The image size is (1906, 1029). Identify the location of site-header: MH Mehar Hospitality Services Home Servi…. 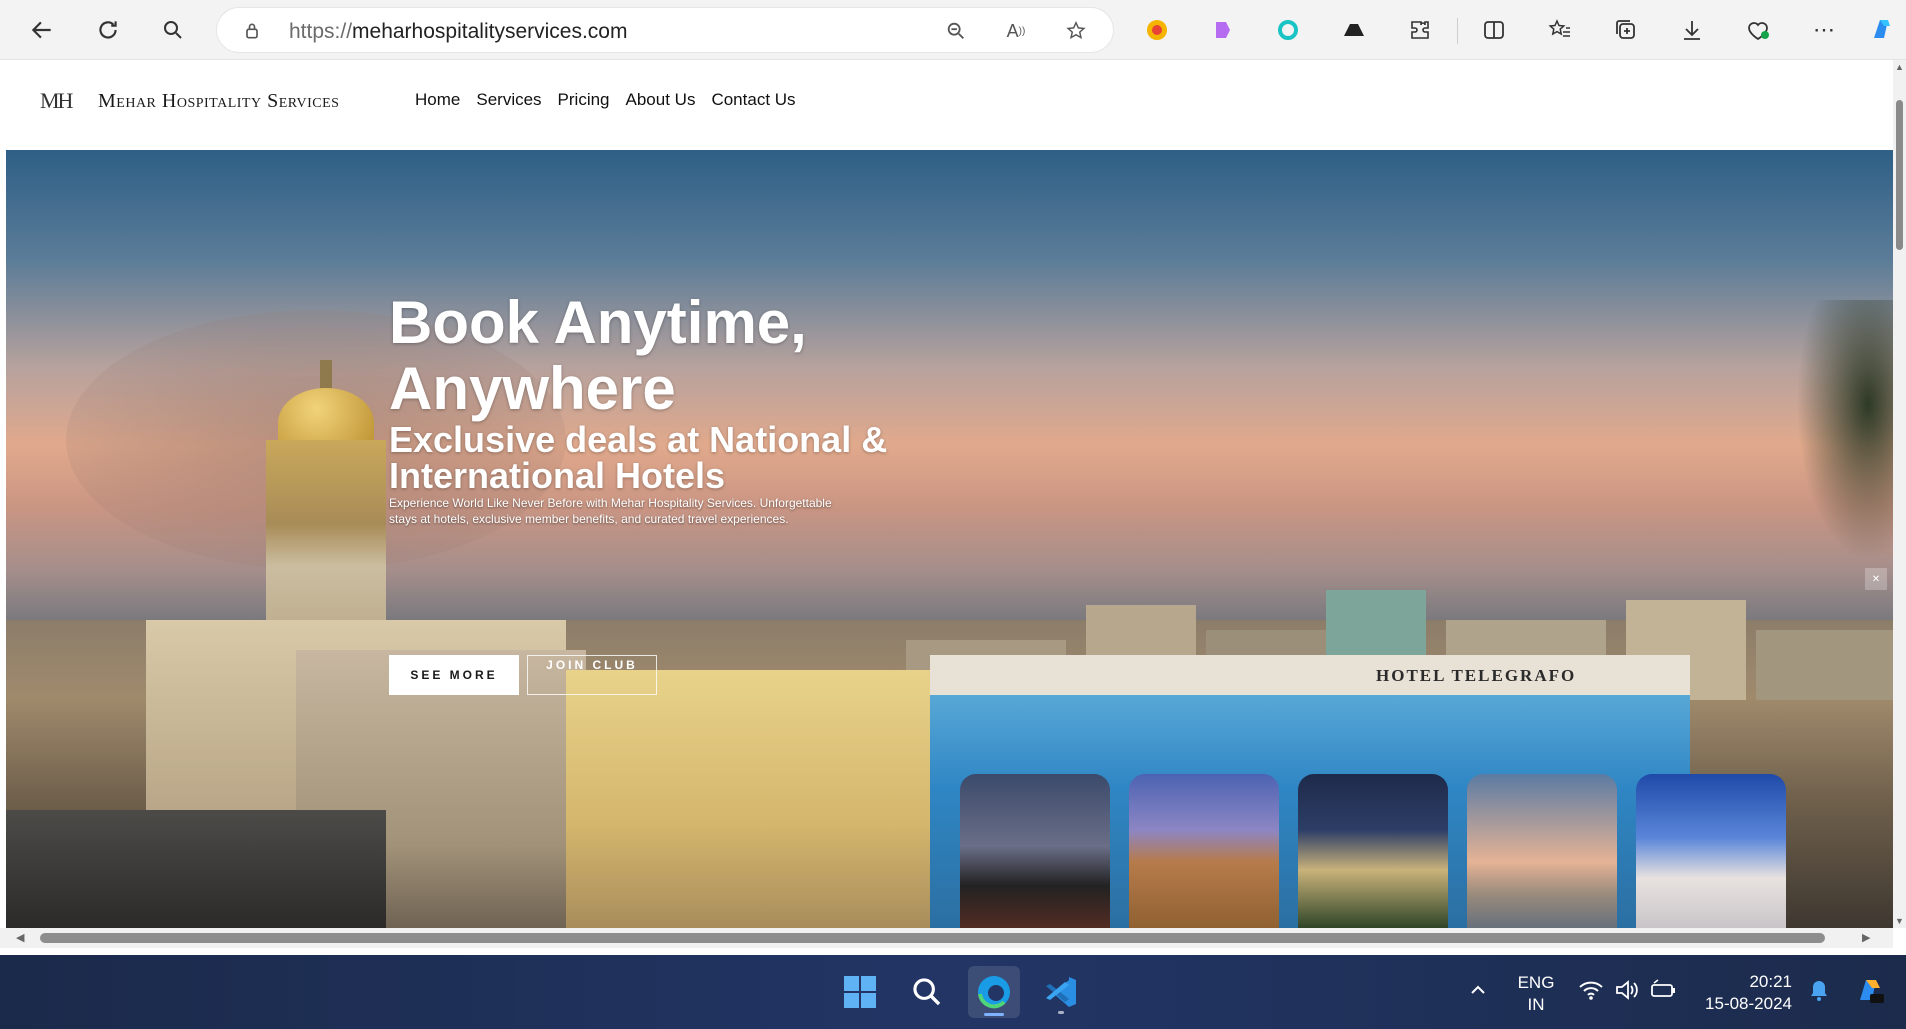
(949, 105).